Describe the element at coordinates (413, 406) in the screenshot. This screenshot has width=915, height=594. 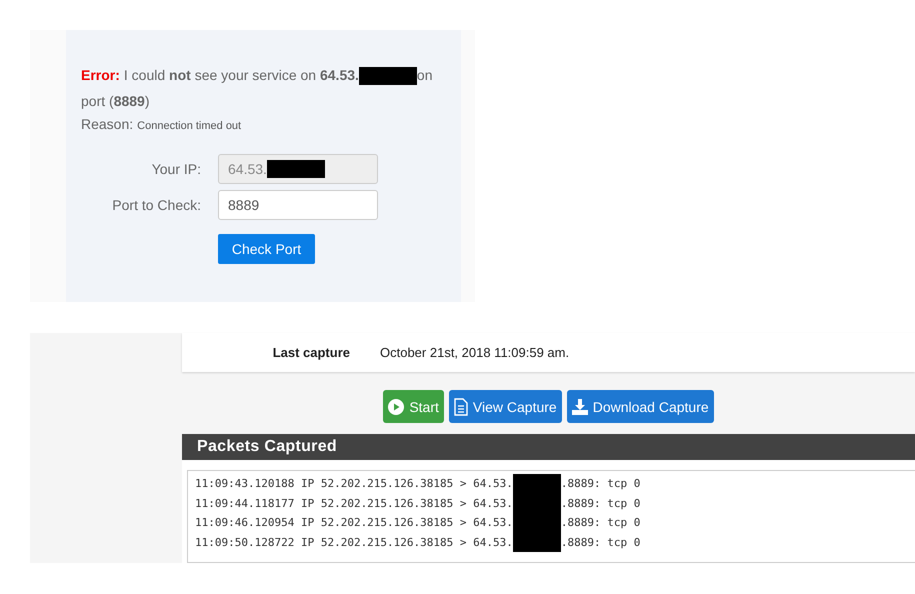
I see `start-button: Start` at that location.